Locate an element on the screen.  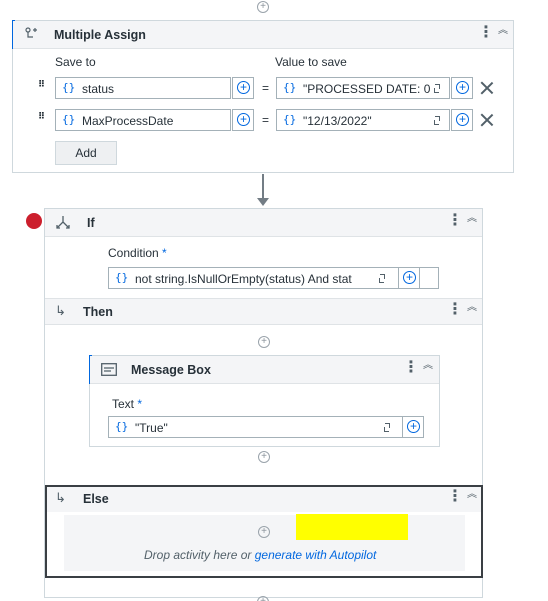
if-branch-icon is located at coordinates (63, 222).